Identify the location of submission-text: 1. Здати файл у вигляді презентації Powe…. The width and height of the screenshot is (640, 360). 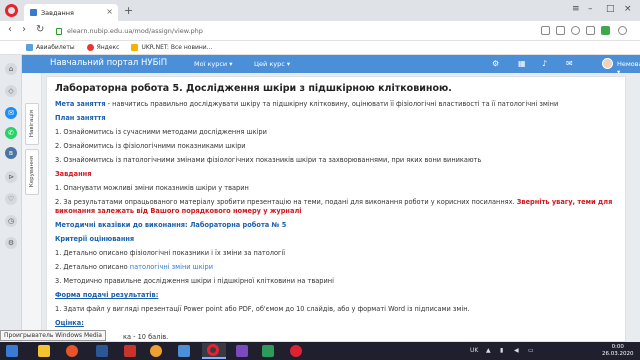
(262, 309).